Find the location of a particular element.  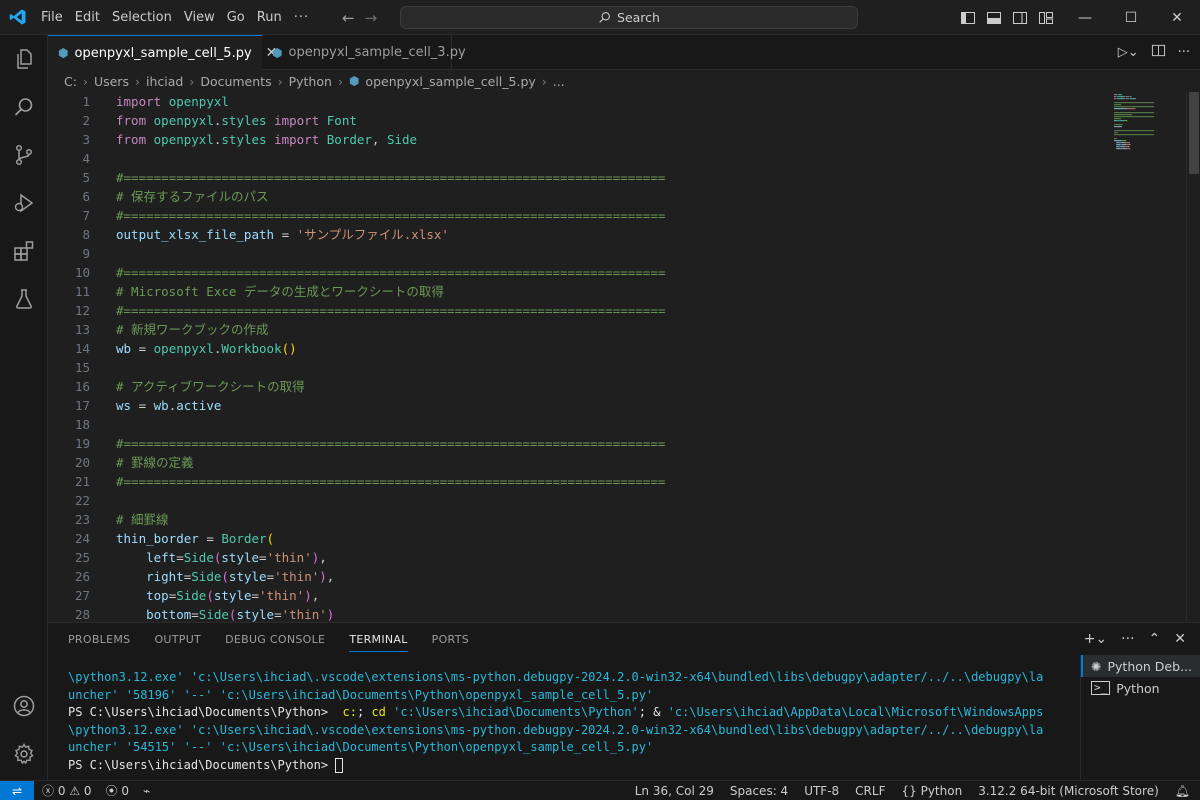

code-line: 13 # 新規ワークブックの作成 is located at coordinates (578, 329).